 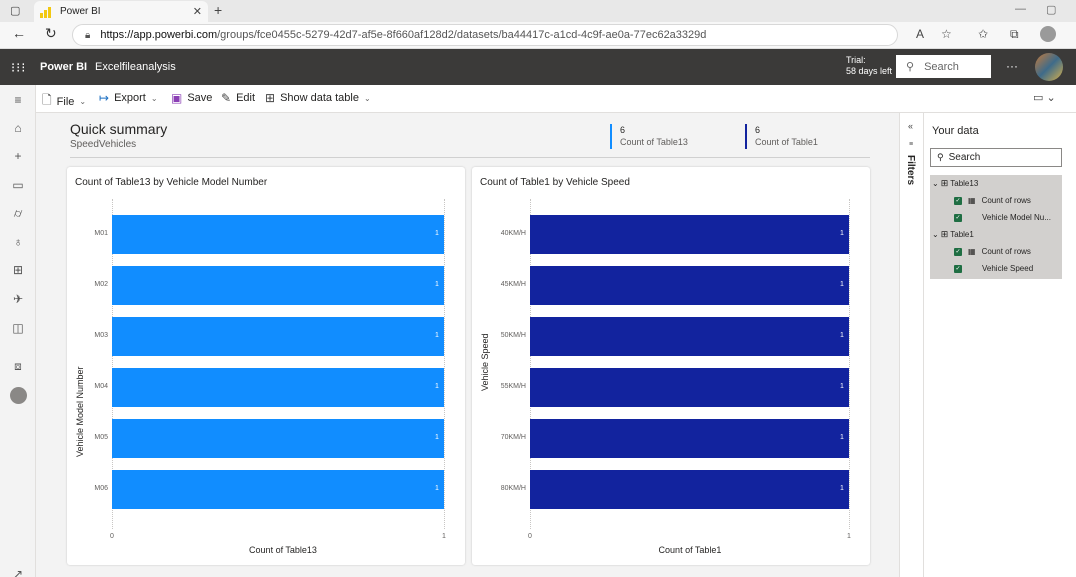 I want to click on save-button: ▣ Save, so click(x=191, y=98).